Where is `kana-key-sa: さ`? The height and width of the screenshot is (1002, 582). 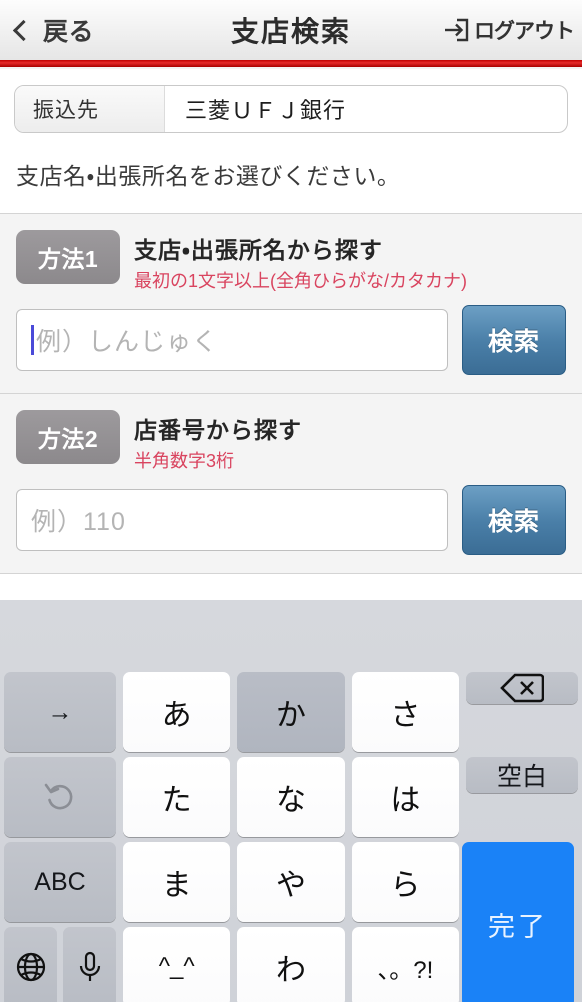 kana-key-sa: さ is located at coordinates (405, 712).